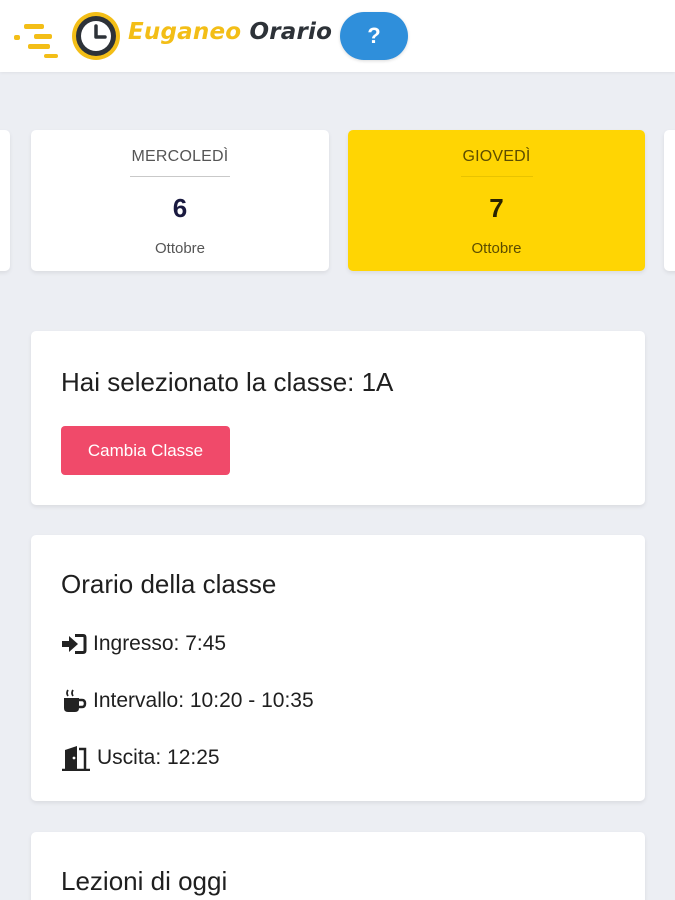  I want to click on day-name: MERCOLEDÌ, so click(180, 156).